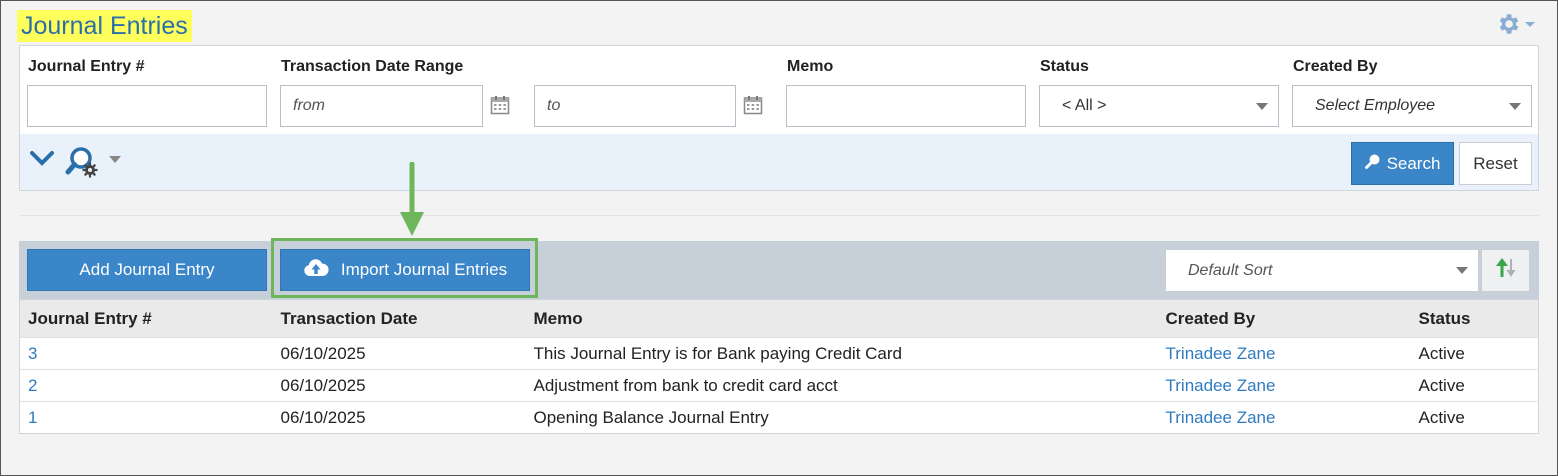  Describe the element at coordinates (83, 164) in the screenshot. I see `search-settings-icon` at that location.